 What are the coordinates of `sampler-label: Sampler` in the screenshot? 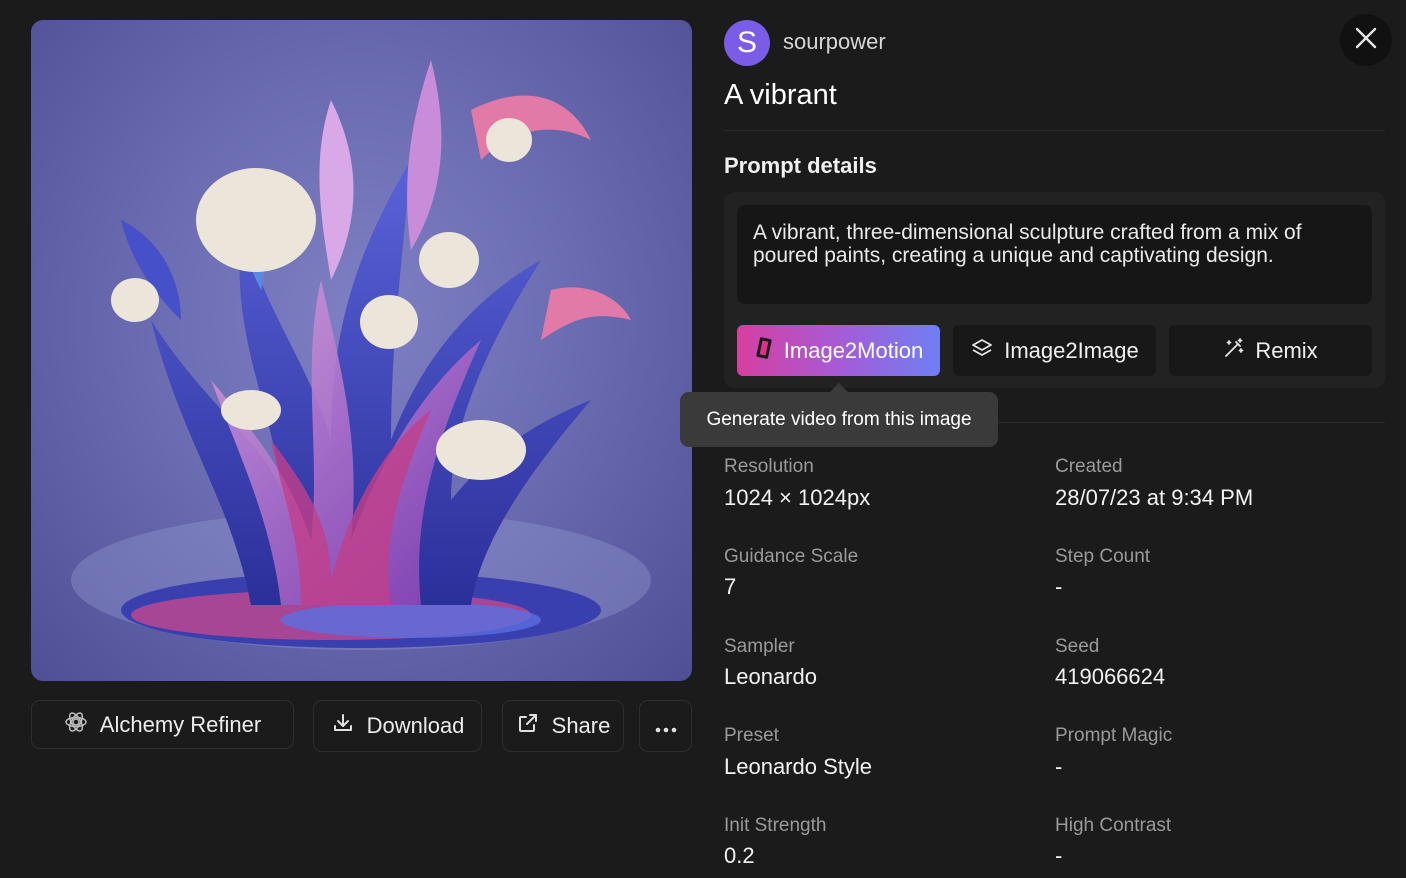 It's located at (759, 646).